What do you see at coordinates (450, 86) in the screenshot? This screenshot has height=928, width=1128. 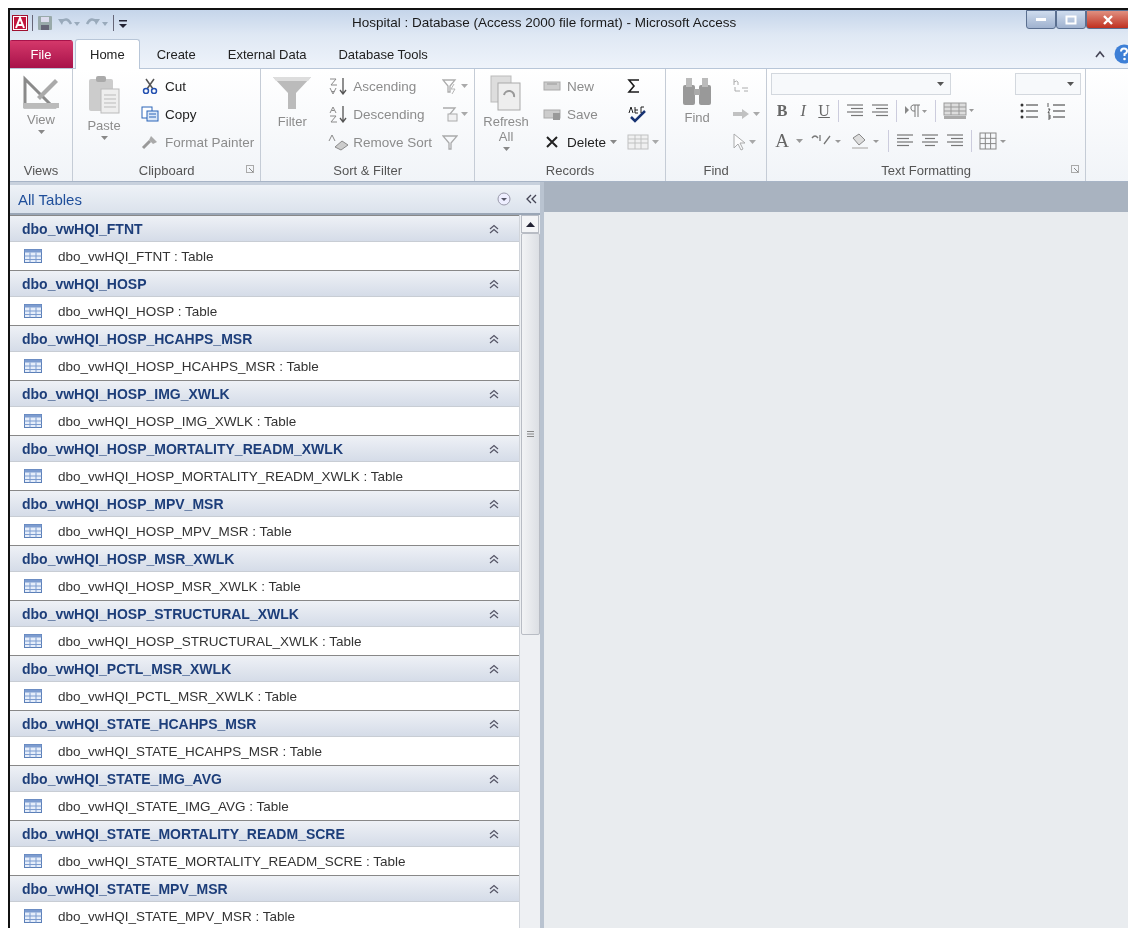 I see `filter-lightning-icon` at bounding box center [450, 86].